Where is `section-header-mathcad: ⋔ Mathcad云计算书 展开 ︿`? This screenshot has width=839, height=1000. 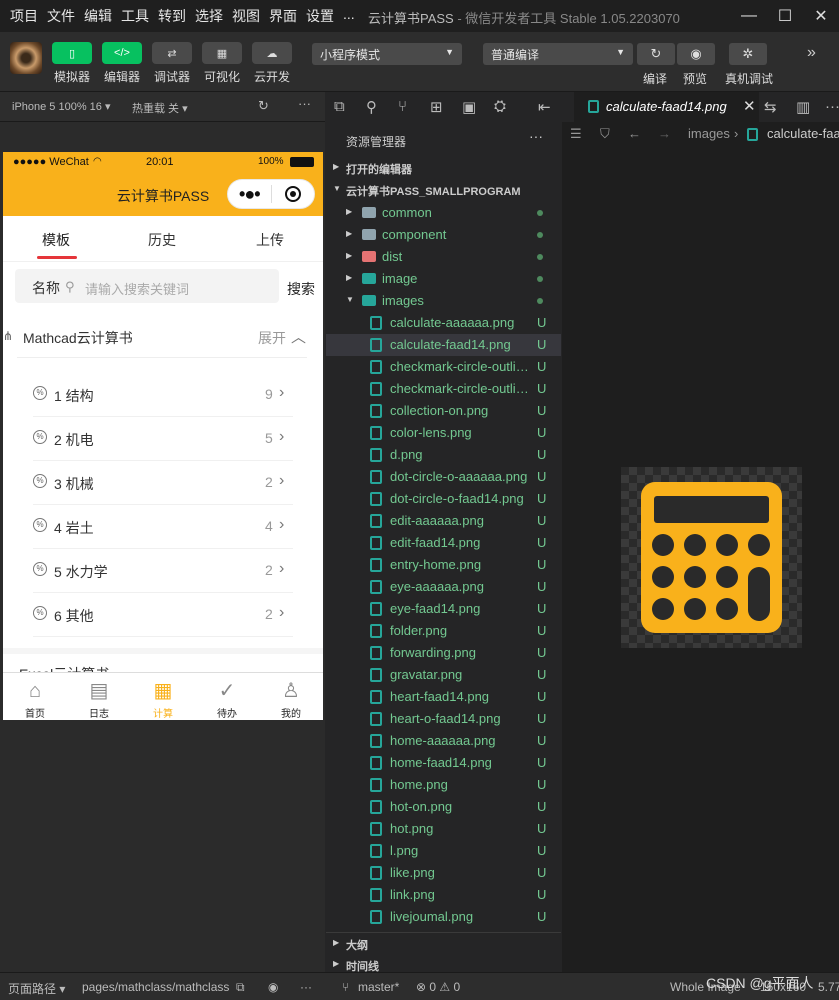
section-header-mathcad: ⋔ Mathcad云计算书 展开 ︿ is located at coordinates (163, 337).